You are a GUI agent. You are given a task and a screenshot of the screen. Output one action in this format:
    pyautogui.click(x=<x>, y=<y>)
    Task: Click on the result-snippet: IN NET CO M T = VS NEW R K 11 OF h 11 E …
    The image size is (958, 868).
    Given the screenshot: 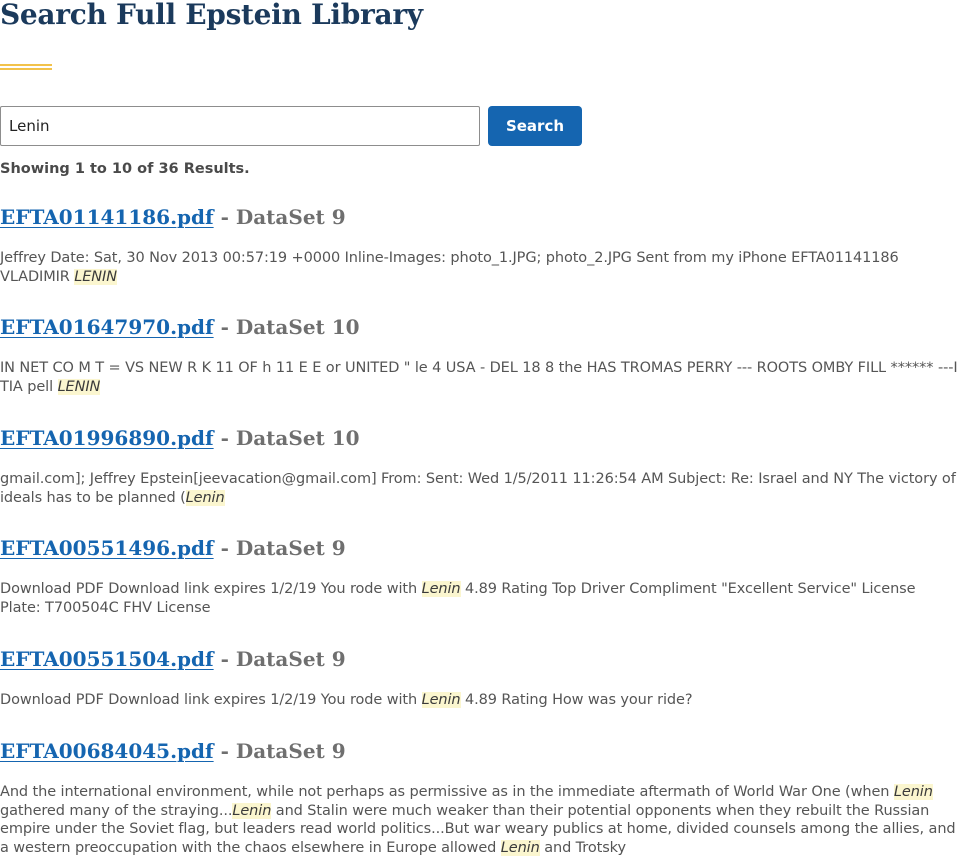 What is the action you would take?
    pyautogui.click(x=479, y=377)
    